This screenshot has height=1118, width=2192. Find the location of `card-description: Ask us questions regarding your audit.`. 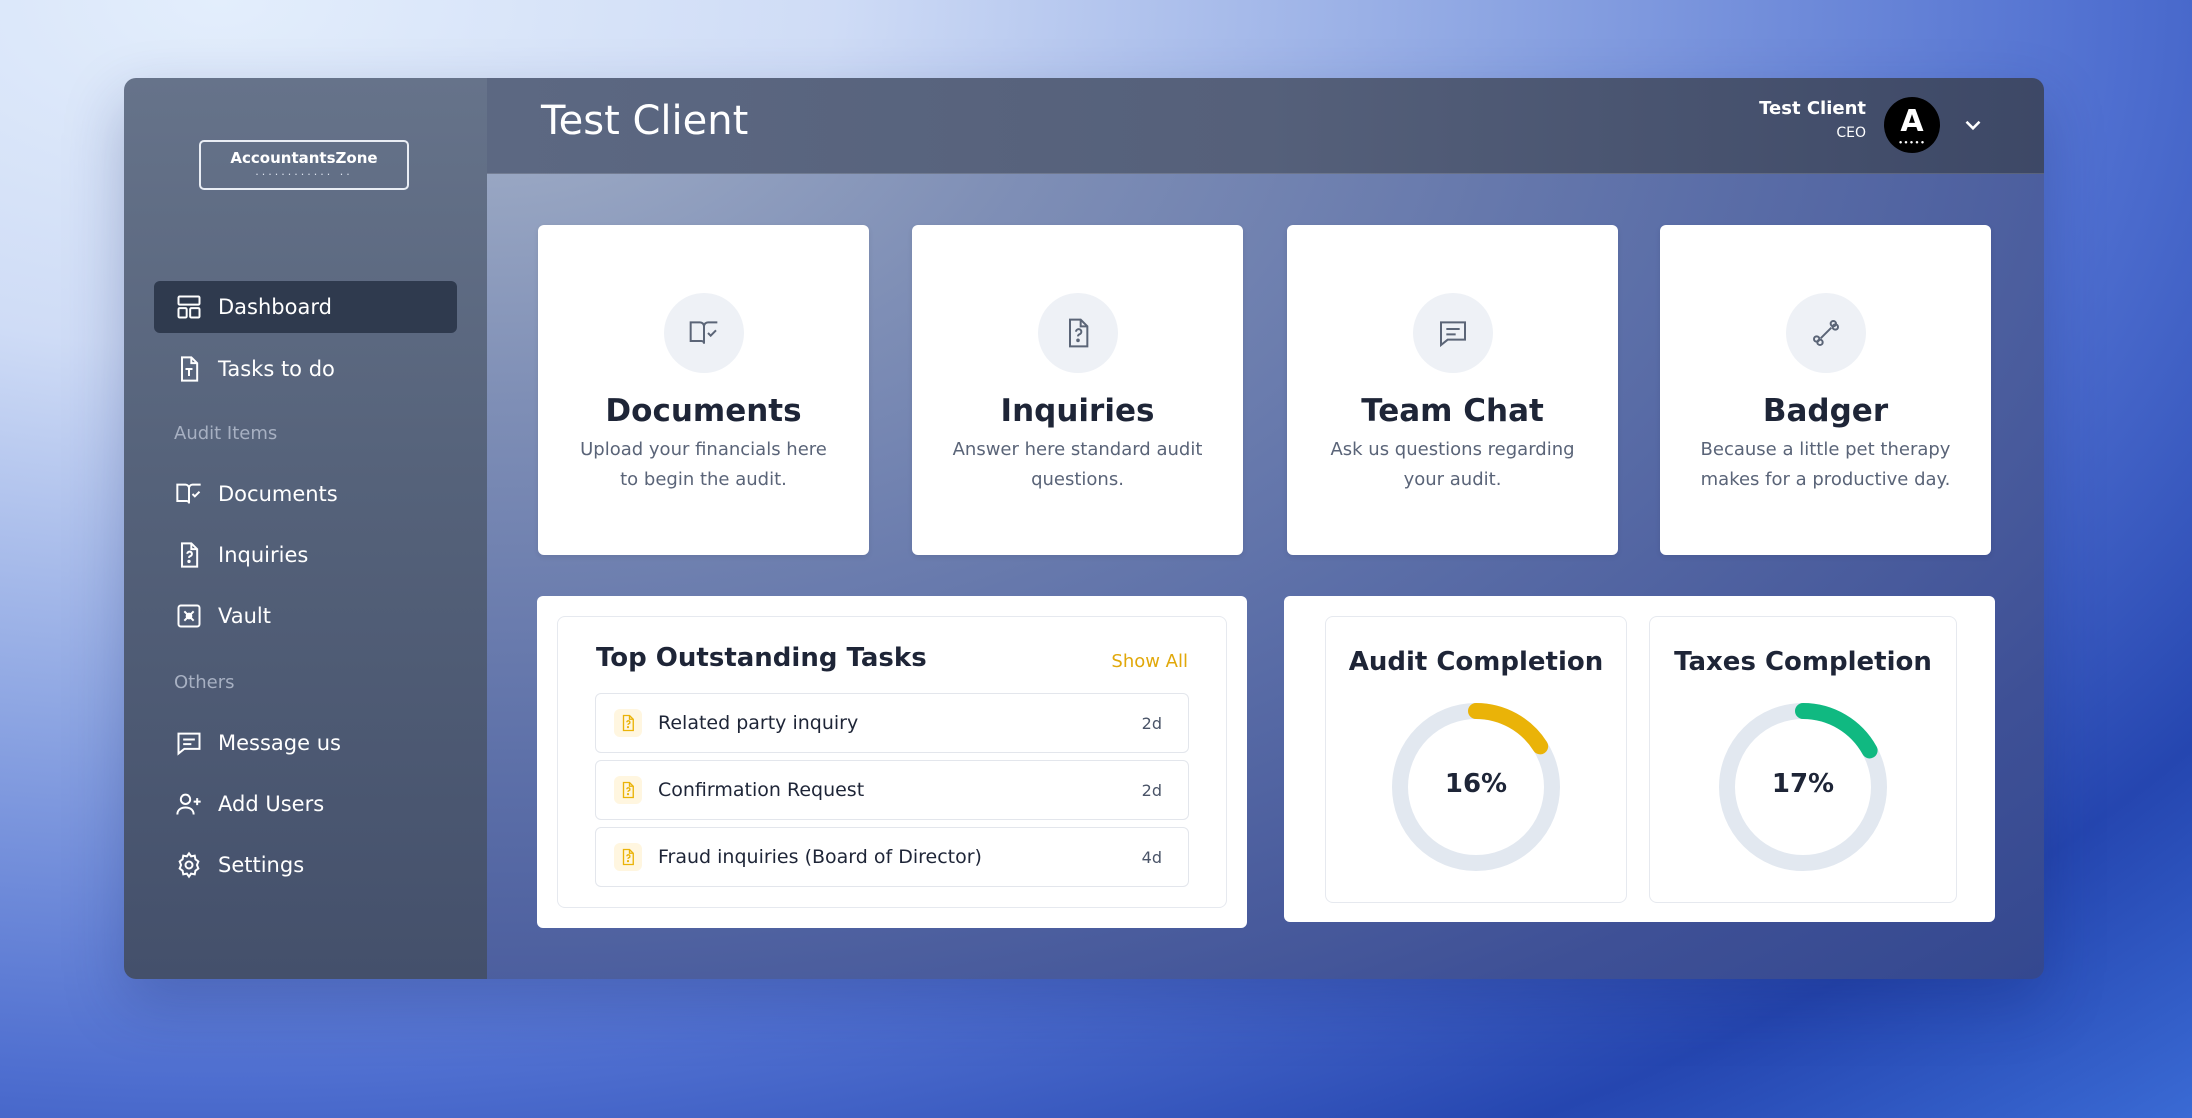

card-description: Ask us questions regarding your audit. is located at coordinates (1452, 464).